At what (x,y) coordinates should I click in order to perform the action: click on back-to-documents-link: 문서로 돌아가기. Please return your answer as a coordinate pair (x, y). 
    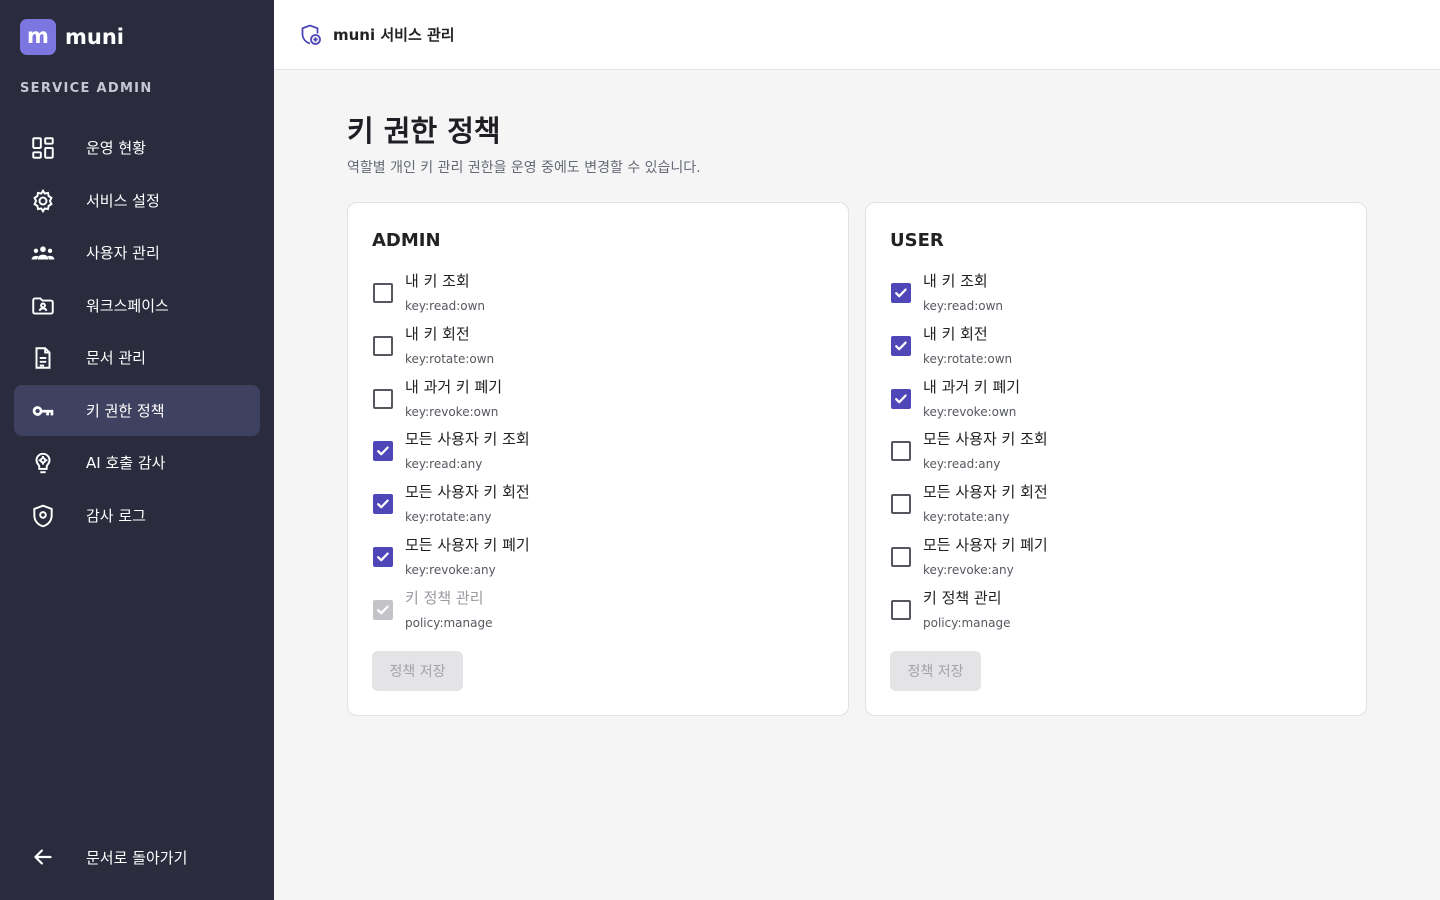
    Looking at the image, I should click on (137, 857).